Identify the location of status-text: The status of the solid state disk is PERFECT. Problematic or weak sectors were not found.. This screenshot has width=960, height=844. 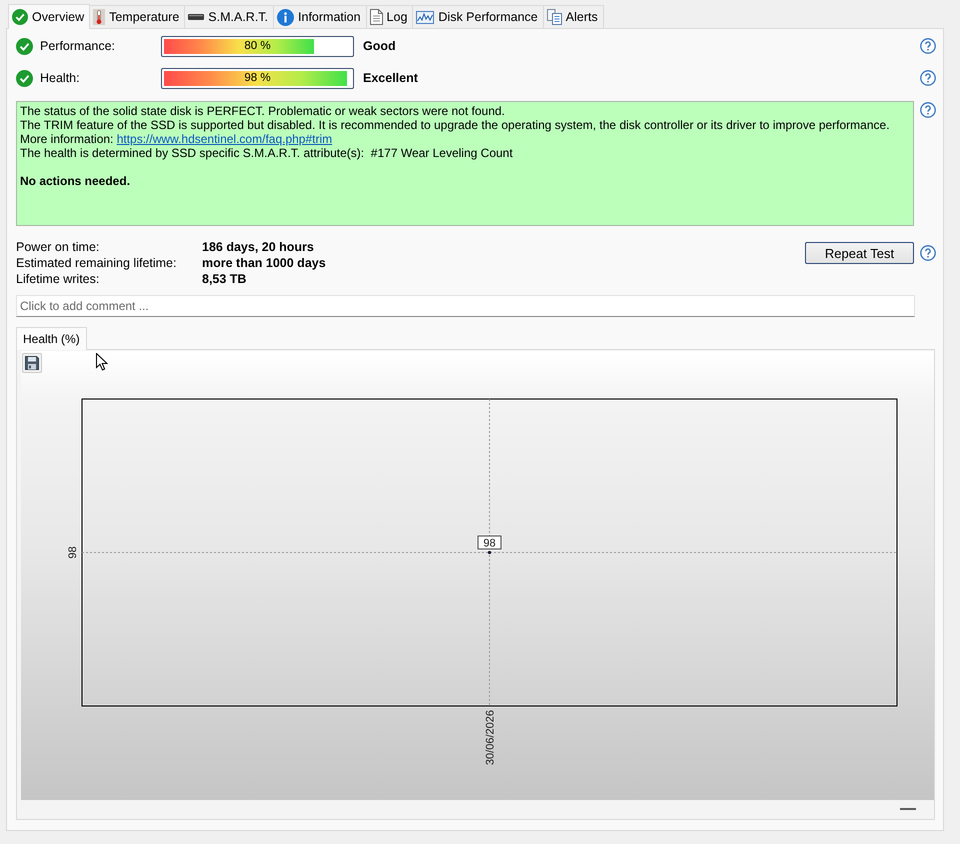
(262, 111).